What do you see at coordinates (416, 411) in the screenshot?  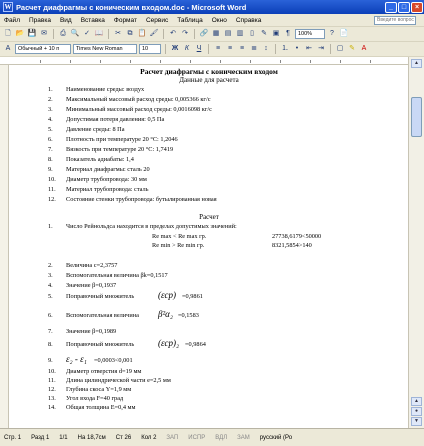 I see `browse-object-icon: ●` at bounding box center [416, 411].